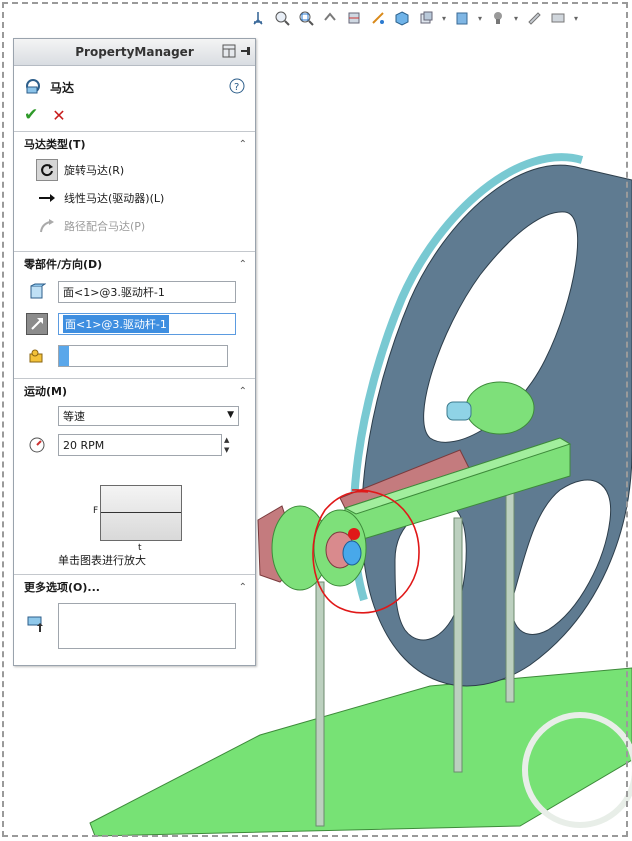  What do you see at coordinates (33, 87) in the screenshot?
I see `motor-feature-icon` at bounding box center [33, 87].